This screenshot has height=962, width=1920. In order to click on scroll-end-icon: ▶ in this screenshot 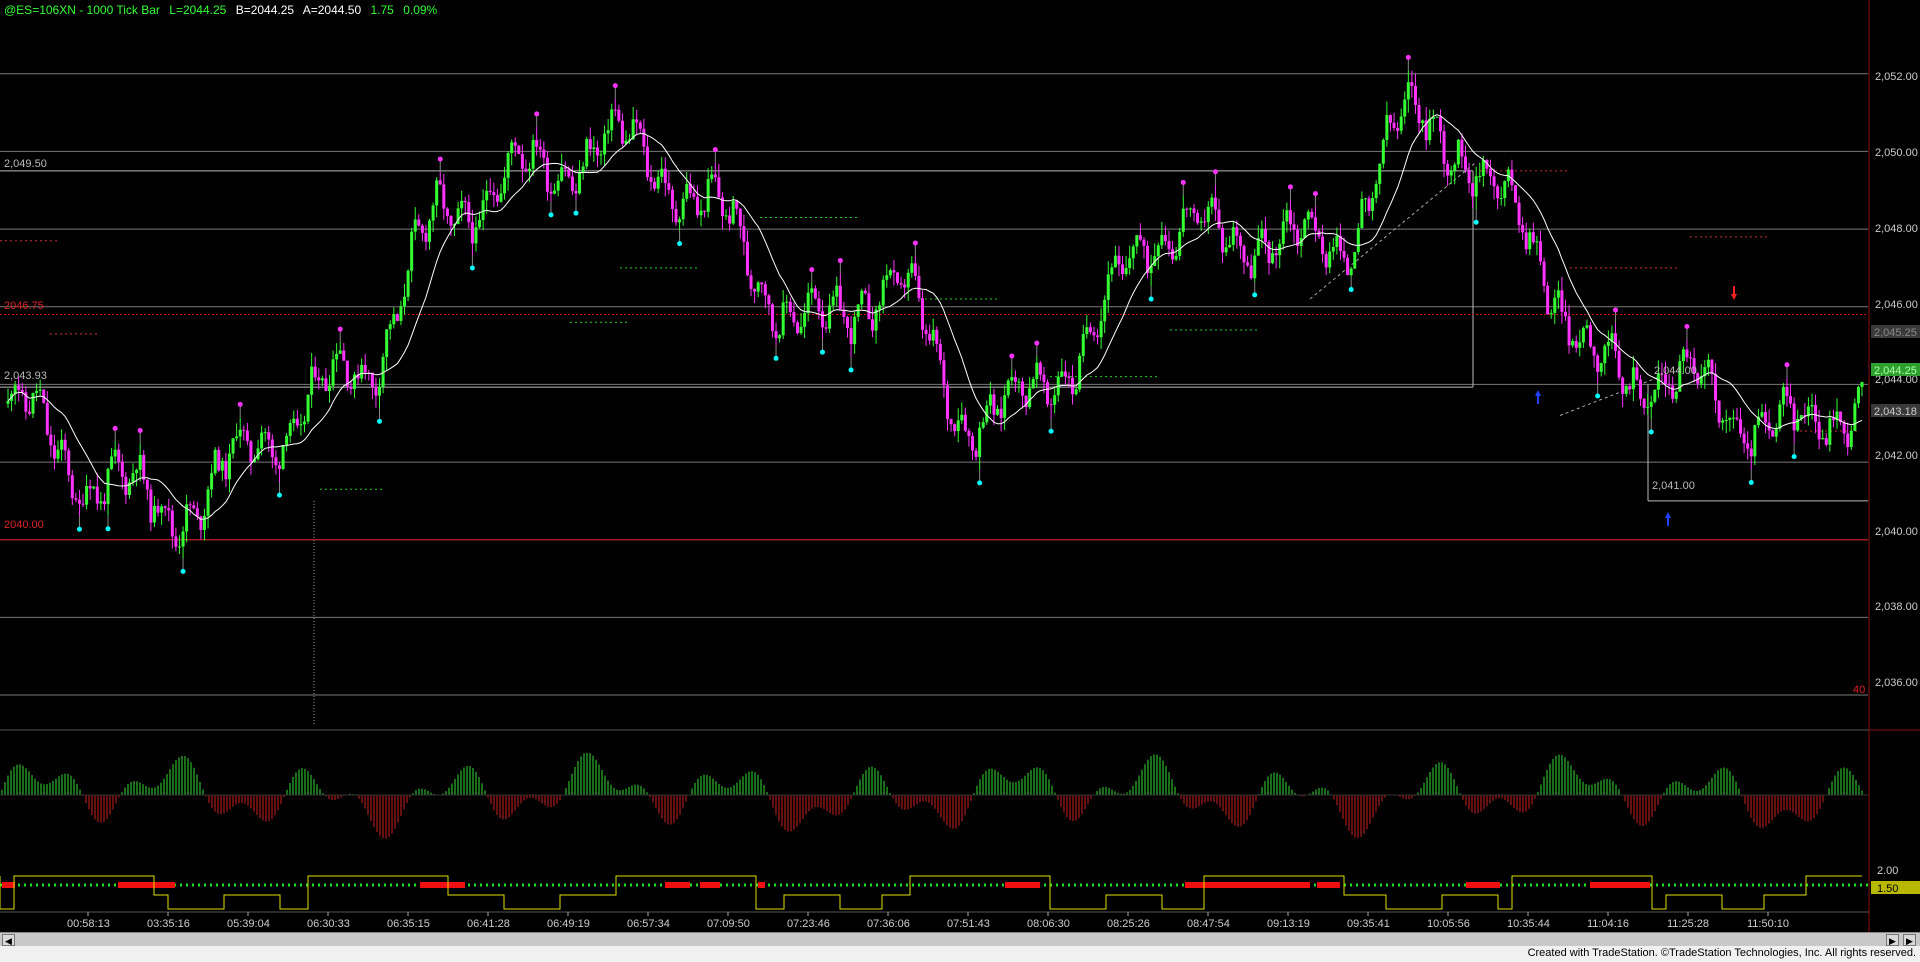, I will do `click(1909, 940)`.